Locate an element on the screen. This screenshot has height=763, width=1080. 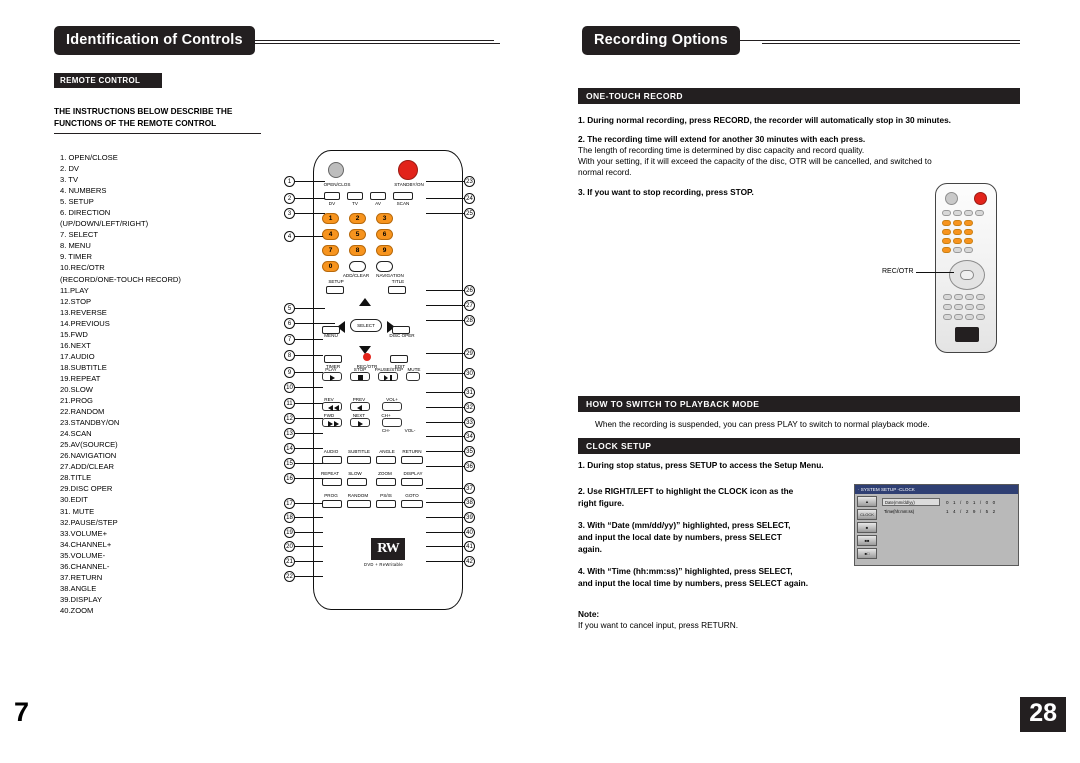
vol-plus-key is located at coordinates (392, 406).